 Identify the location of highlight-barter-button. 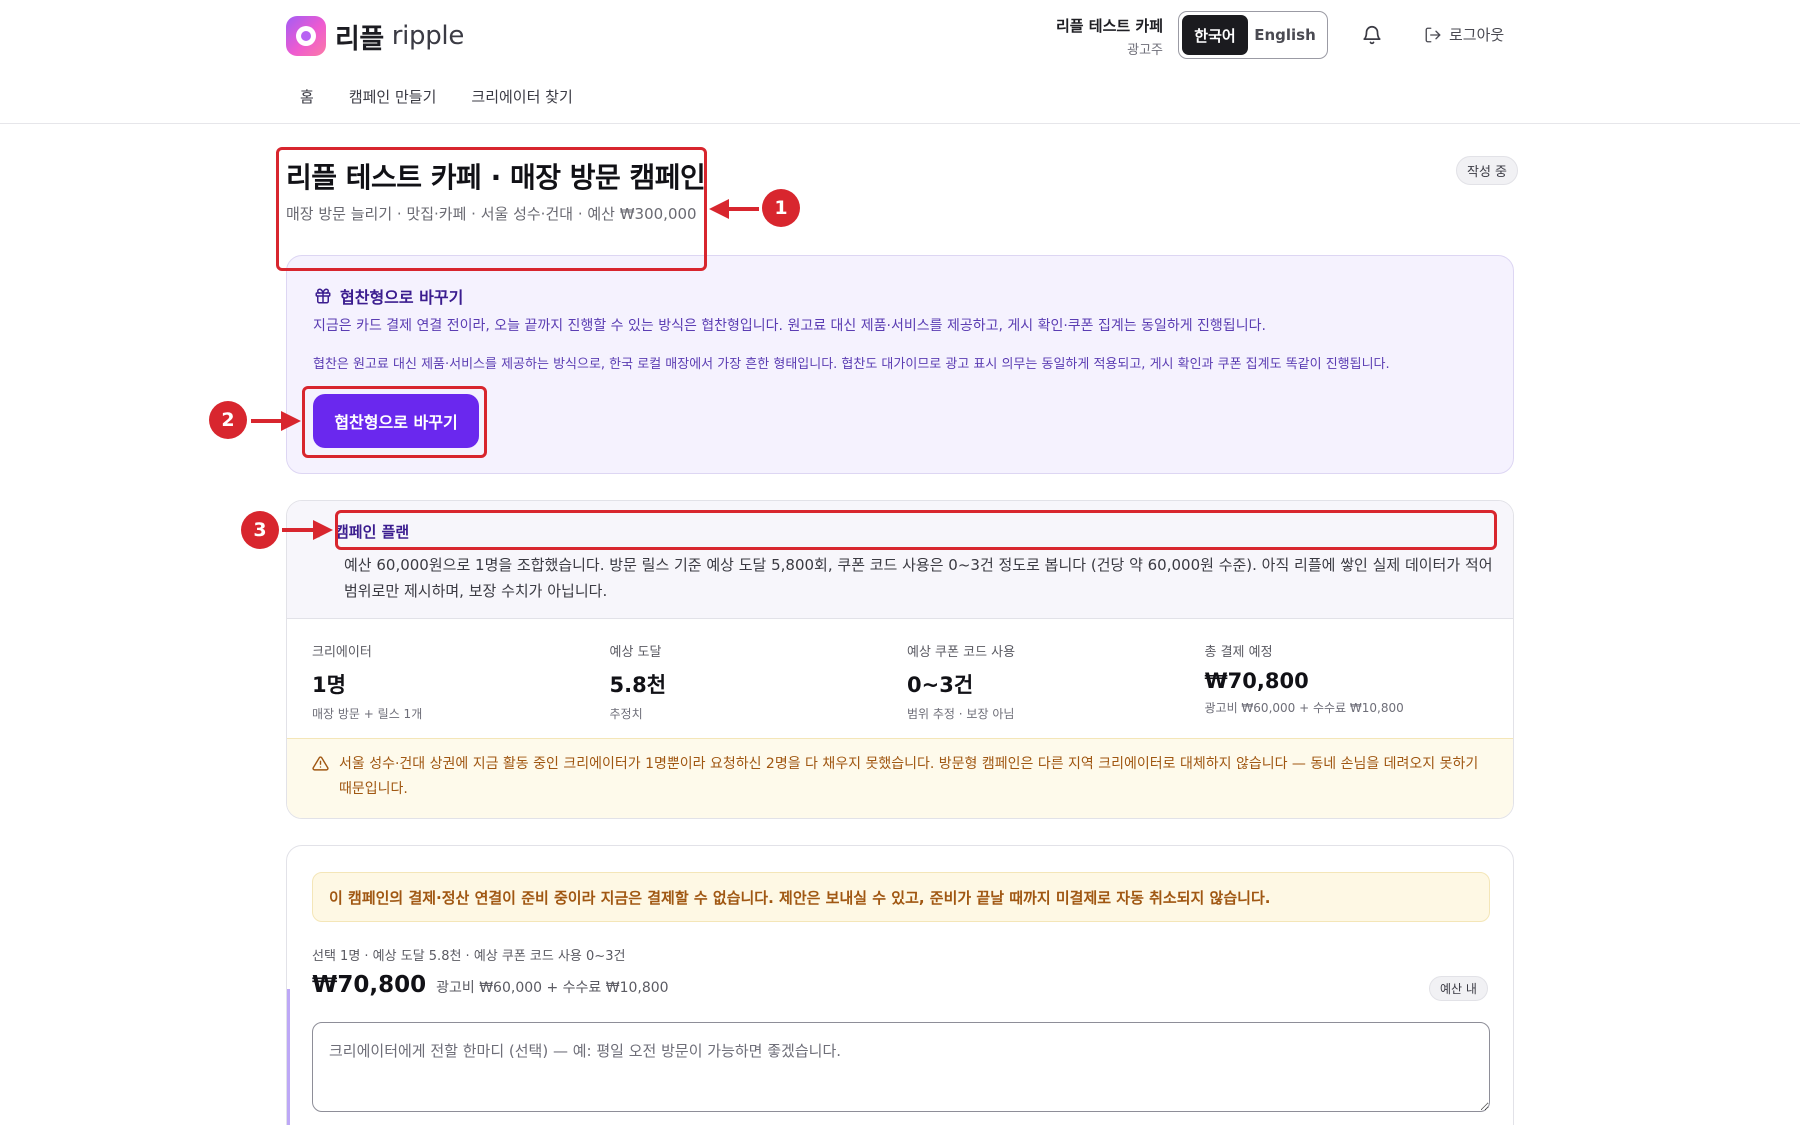
(394, 422).